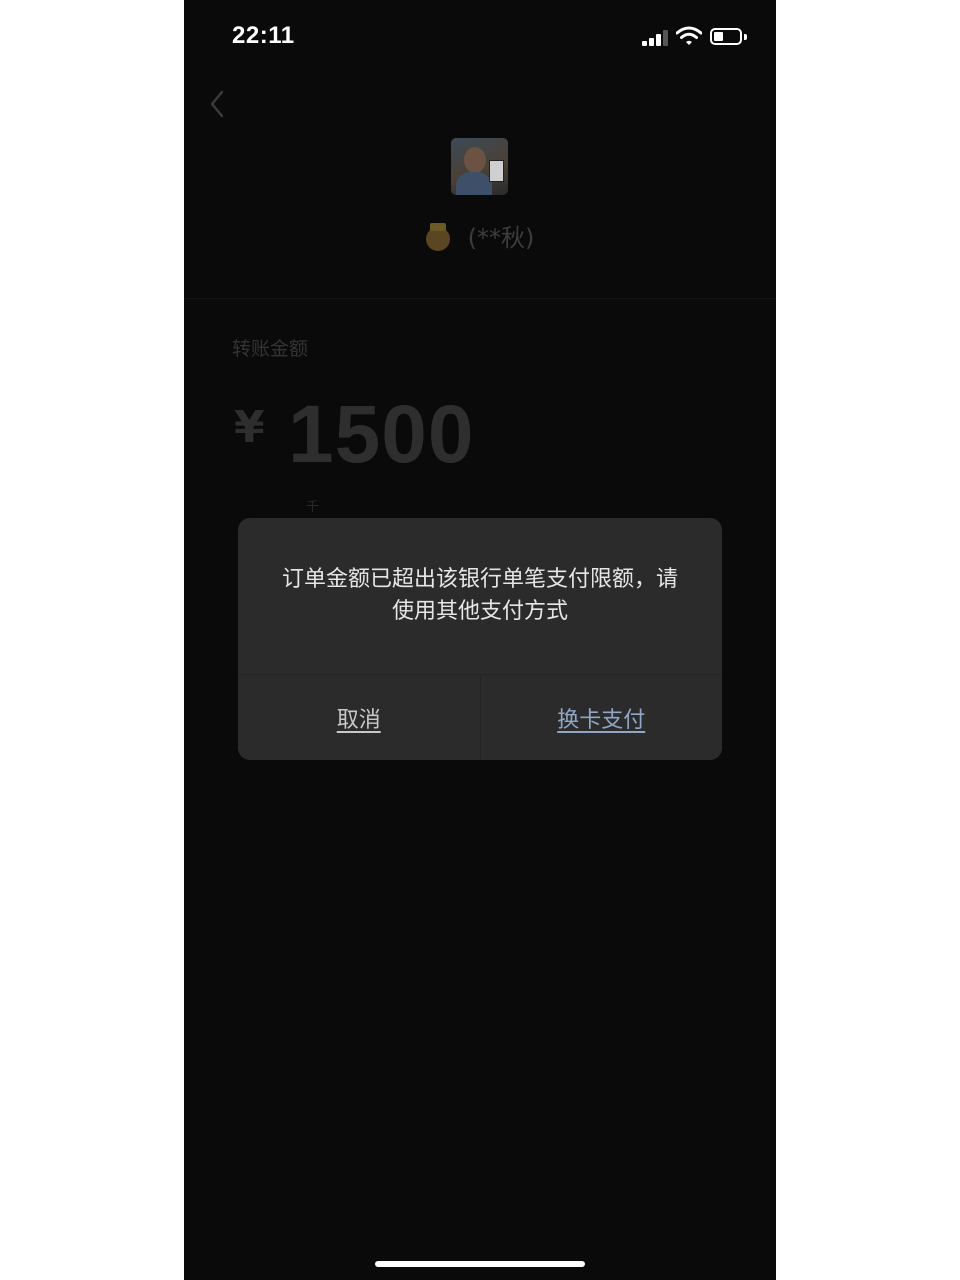 The image size is (960, 1280). I want to click on signal-icon, so click(656, 38).